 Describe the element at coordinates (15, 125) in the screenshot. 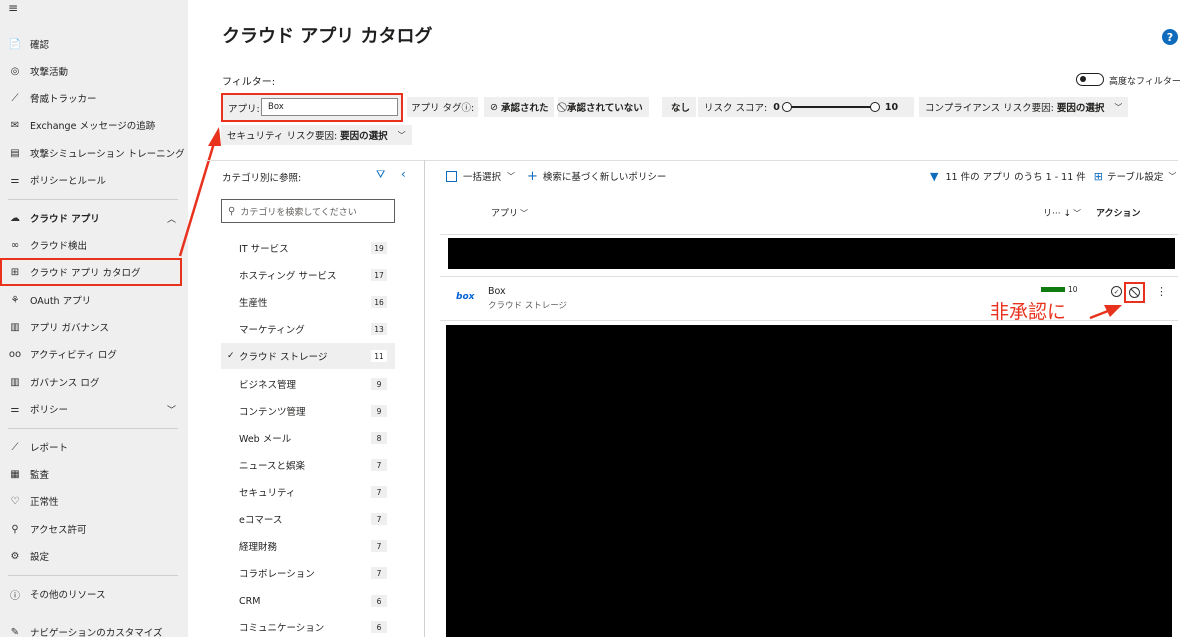

I see `exchange-icon: ✉` at that location.